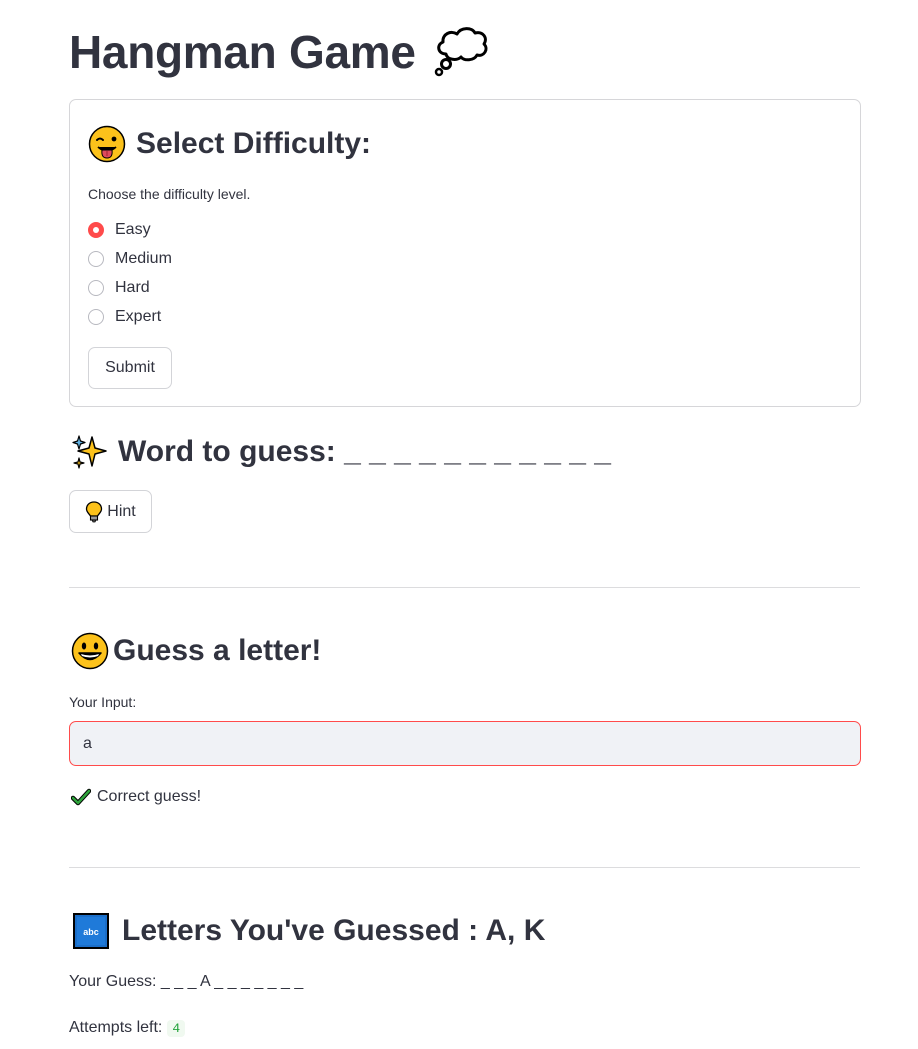  I want to click on radio-option-medium: Medium, so click(130, 258).